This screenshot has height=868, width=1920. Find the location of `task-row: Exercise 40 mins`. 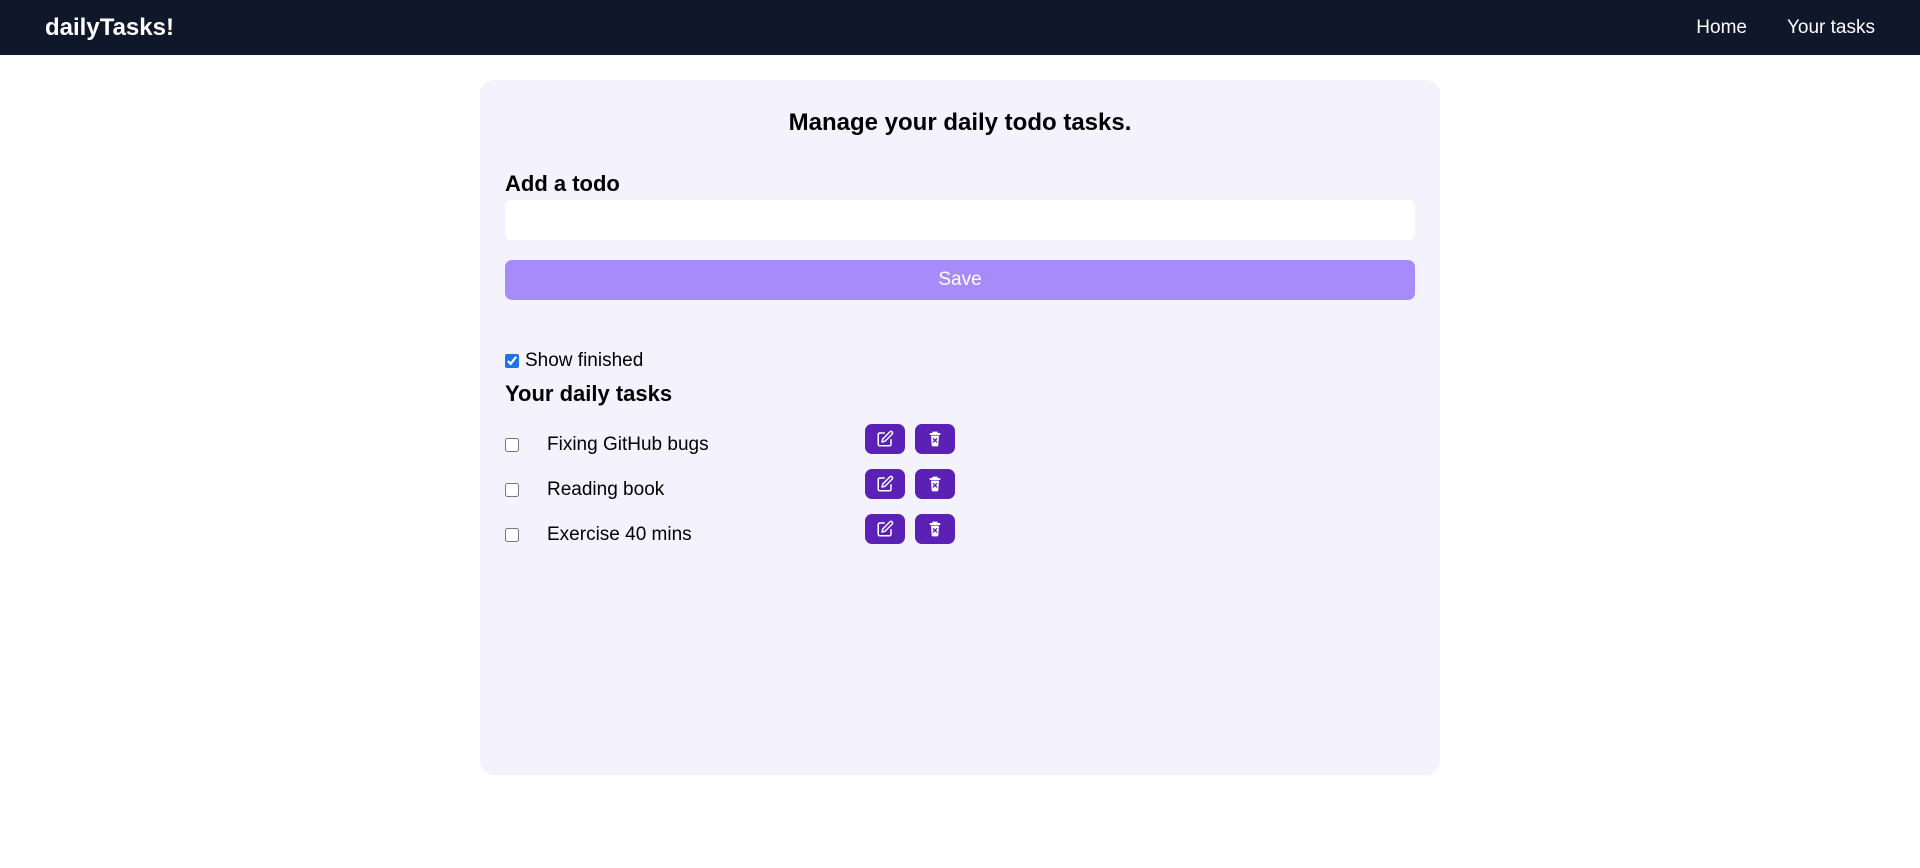

task-row: Exercise 40 mins is located at coordinates (960, 536).